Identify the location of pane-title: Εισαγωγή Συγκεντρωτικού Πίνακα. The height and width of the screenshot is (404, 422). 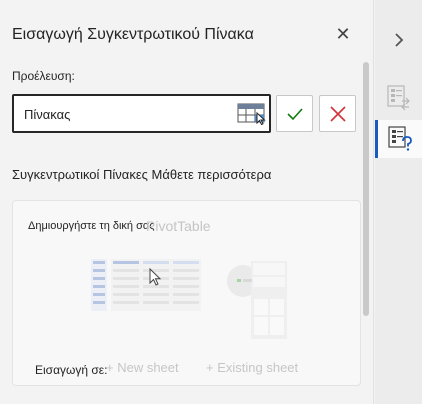
(133, 34).